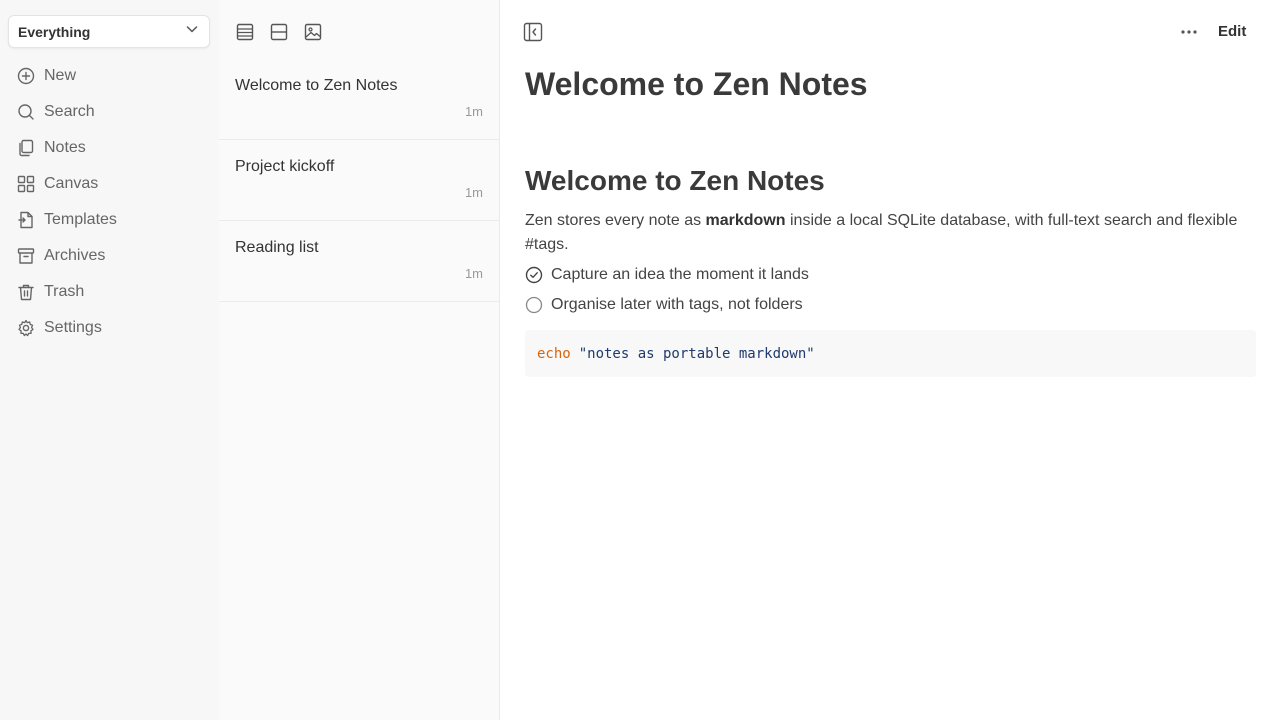  I want to click on sidebar-item-label: New, so click(60, 75).